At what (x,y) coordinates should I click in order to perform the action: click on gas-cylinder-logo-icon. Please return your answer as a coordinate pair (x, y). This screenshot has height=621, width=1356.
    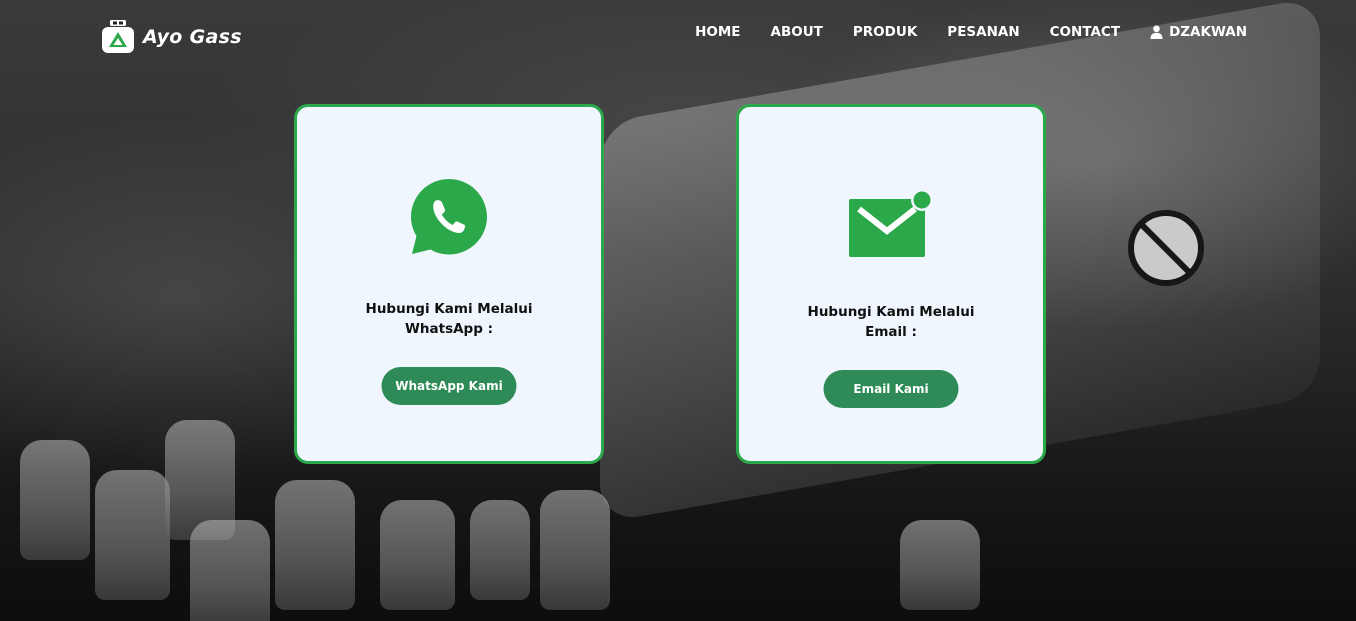
    Looking at the image, I should click on (118, 36).